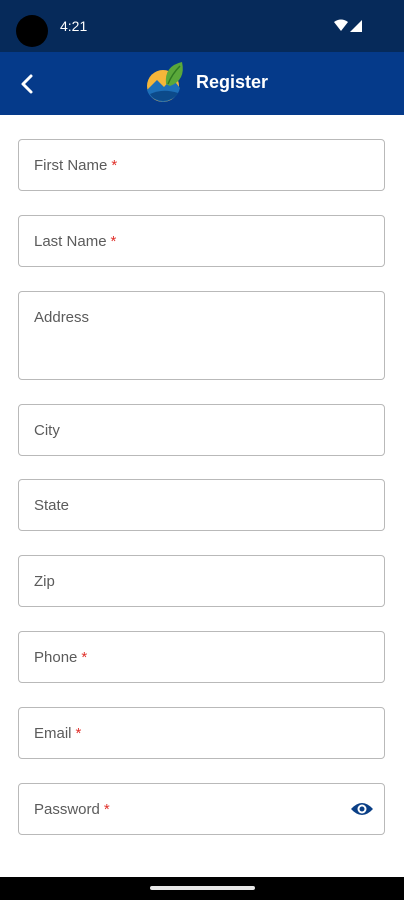 This screenshot has width=404, height=900. I want to click on password-field: Password *, so click(201, 809).